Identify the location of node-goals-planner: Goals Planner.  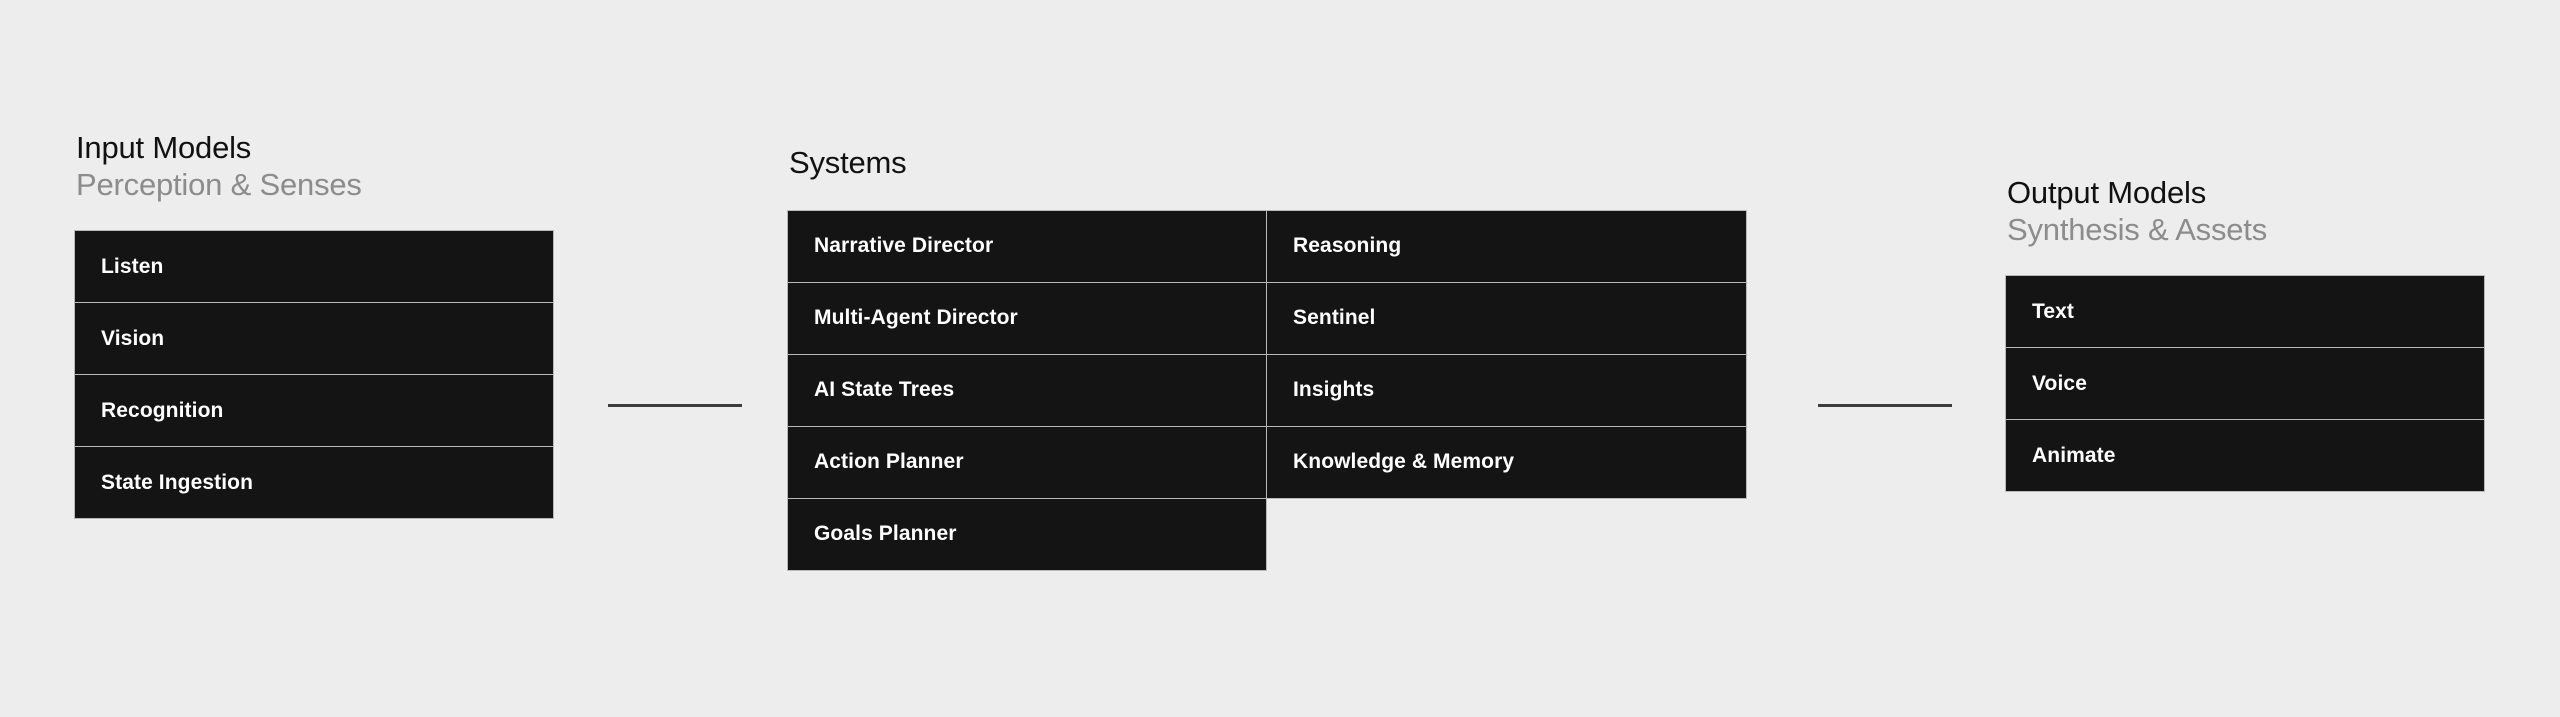
(1027, 534).